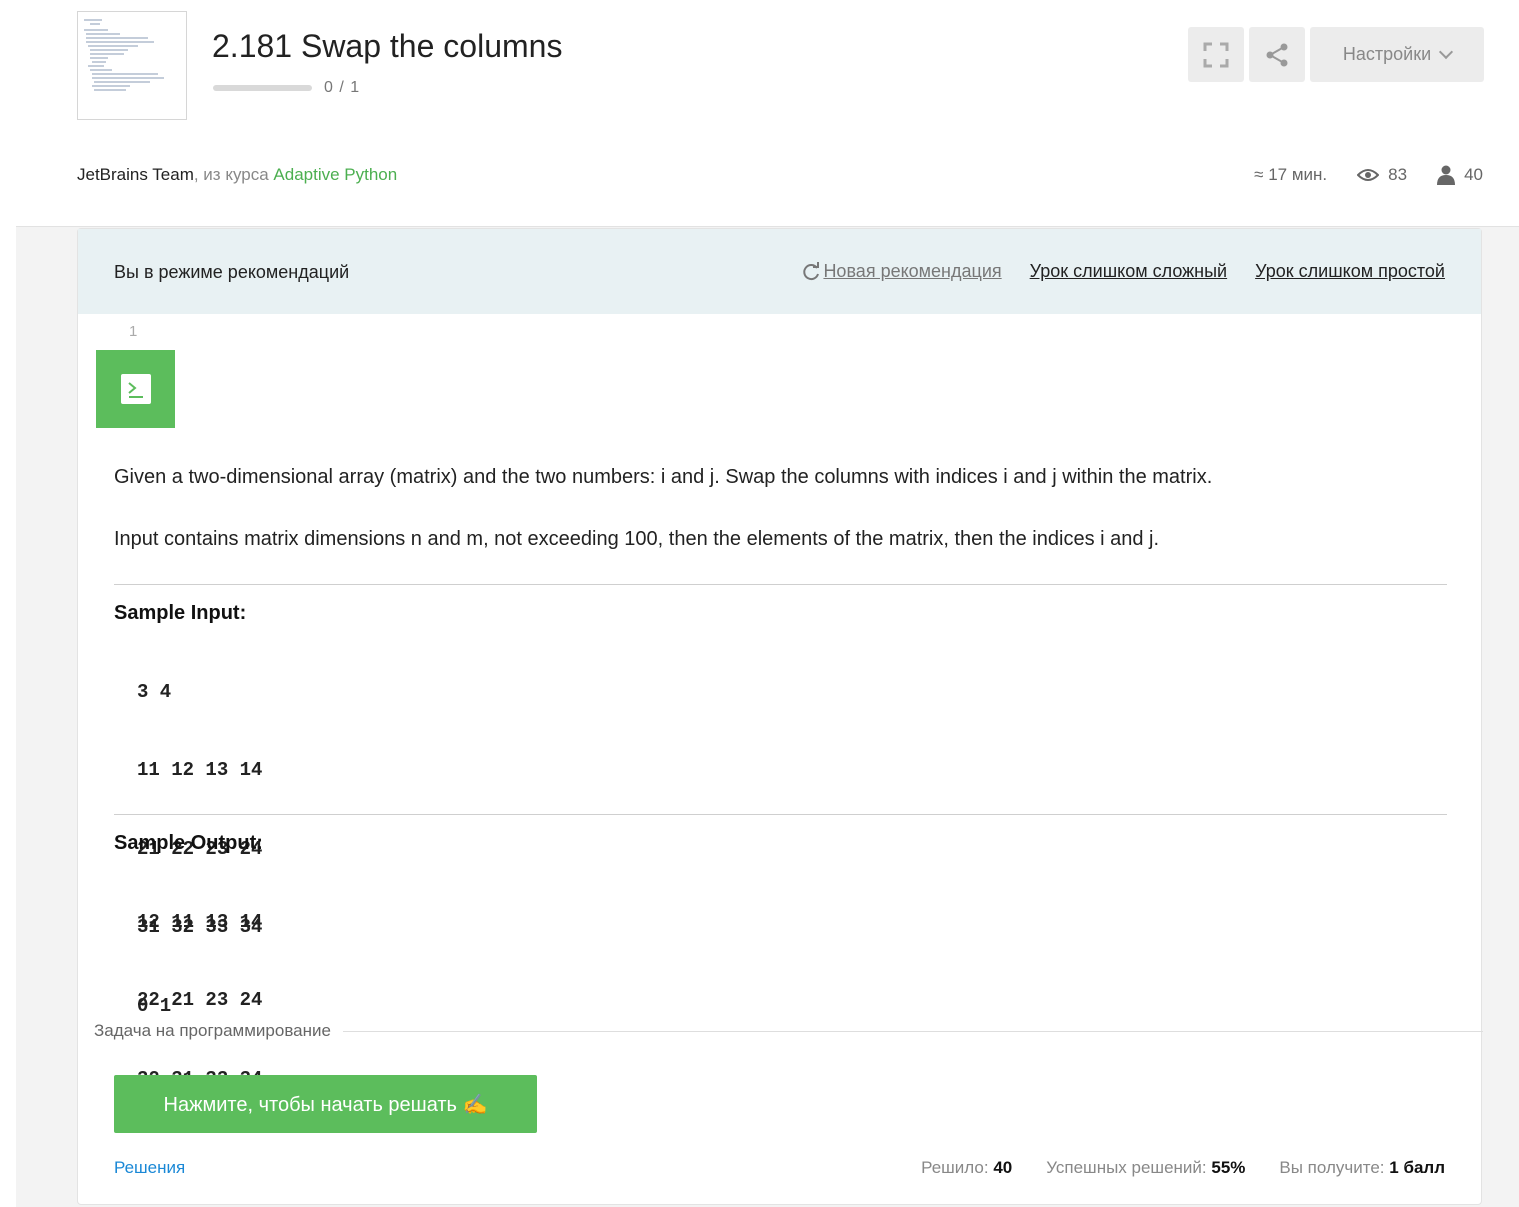 This screenshot has width=1519, height=1207. I want to click on views-count: 83, so click(1382, 175).